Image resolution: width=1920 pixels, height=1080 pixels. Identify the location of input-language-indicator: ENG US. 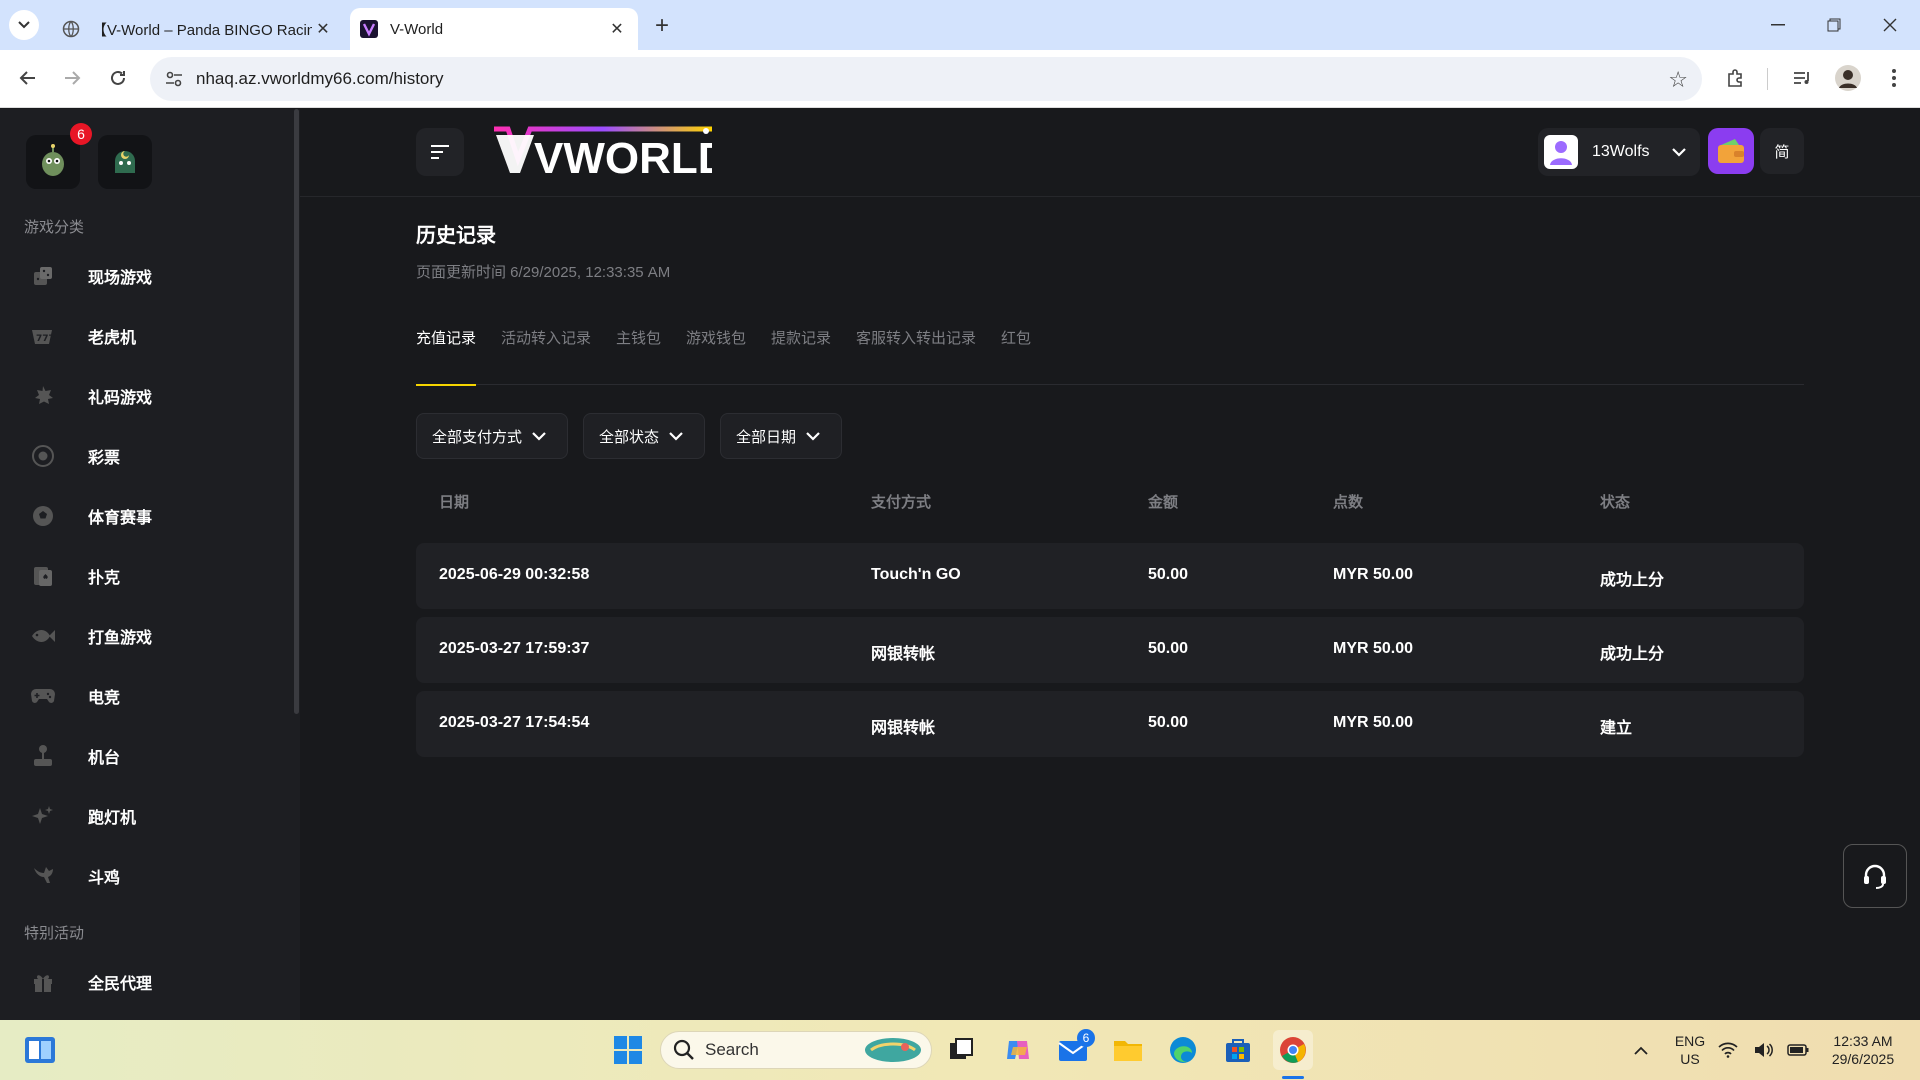
(1690, 1050).